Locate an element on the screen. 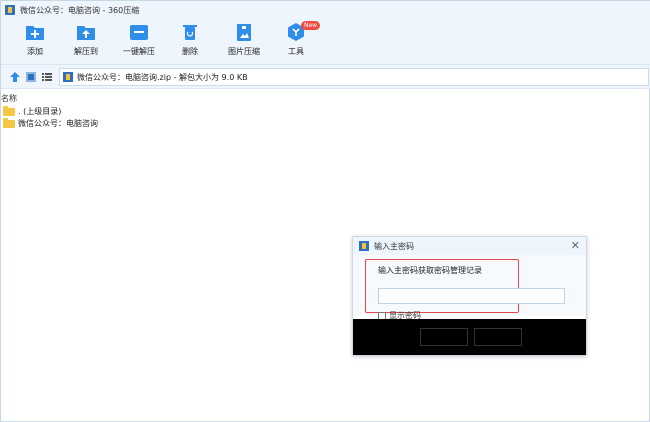 Image resolution: width=650 pixels, height=422 pixels. cancel-button is located at coordinates (498, 337).